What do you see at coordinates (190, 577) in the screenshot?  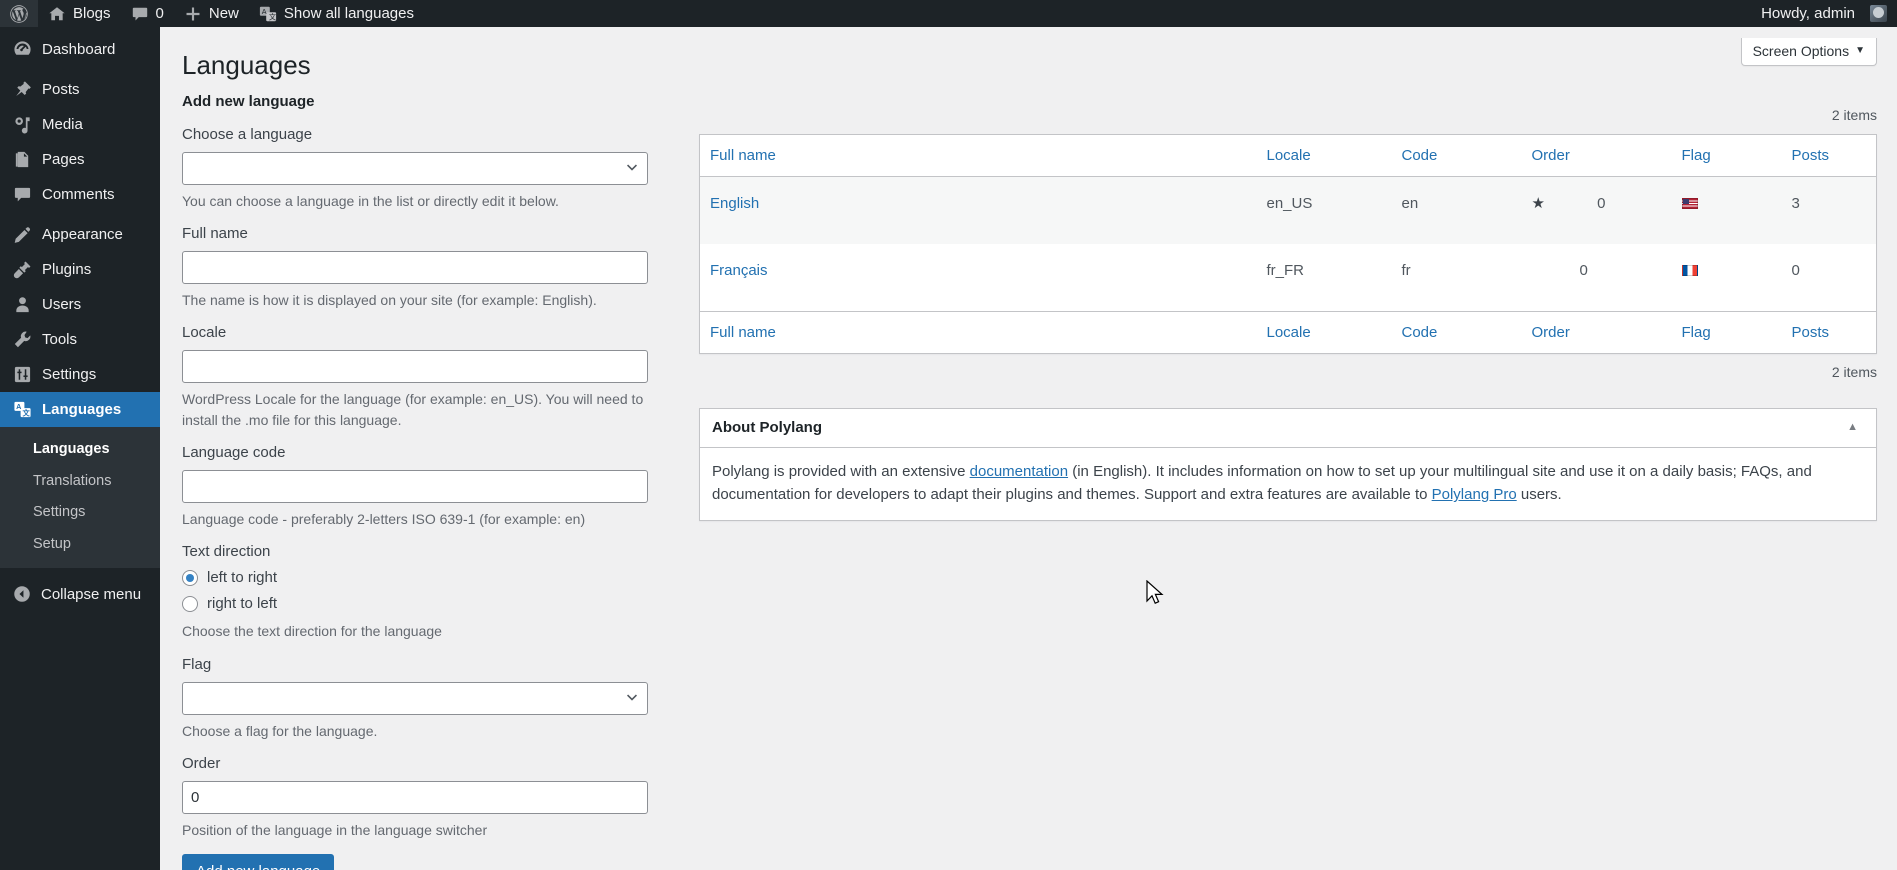 I see `radio-left-to-right-input` at bounding box center [190, 577].